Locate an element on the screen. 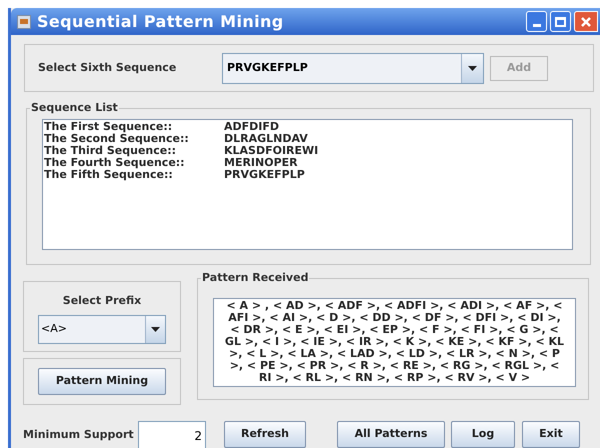  window-title: Sequential Pattern Mining is located at coordinates (160, 21).